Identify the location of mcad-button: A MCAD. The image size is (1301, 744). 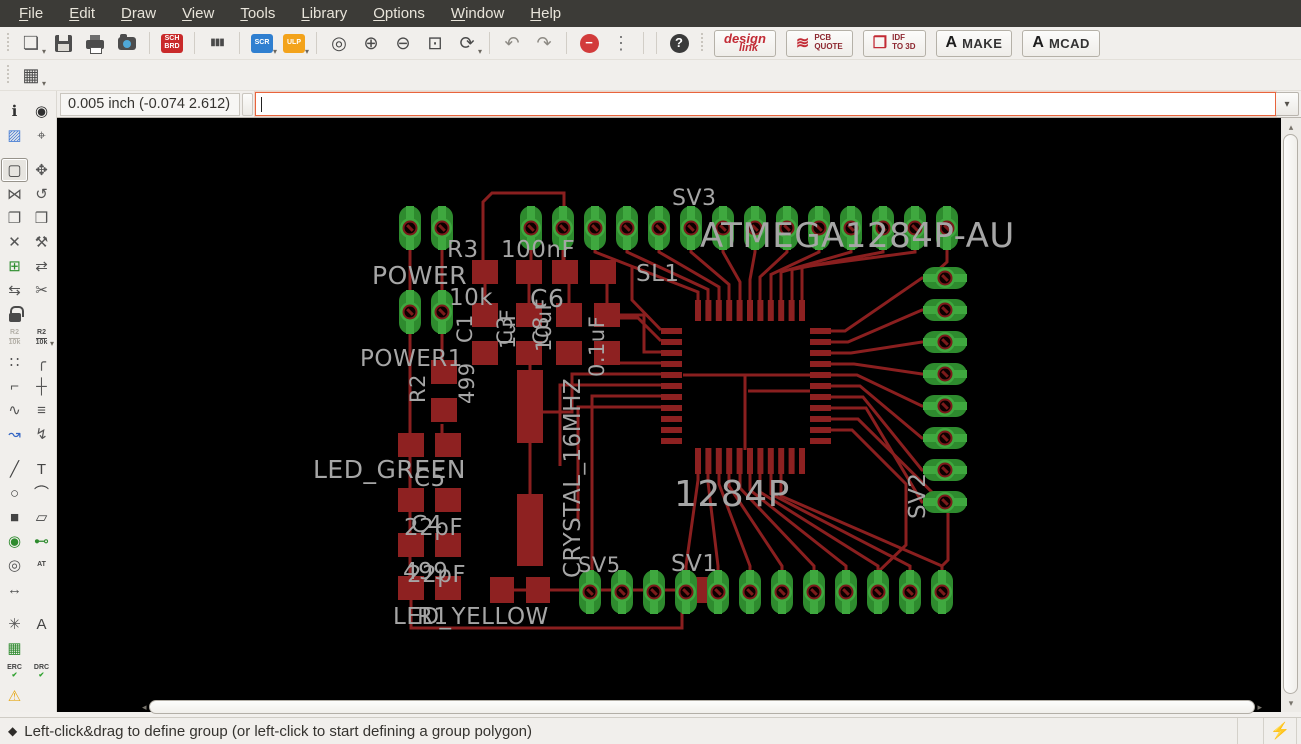
(1061, 43).